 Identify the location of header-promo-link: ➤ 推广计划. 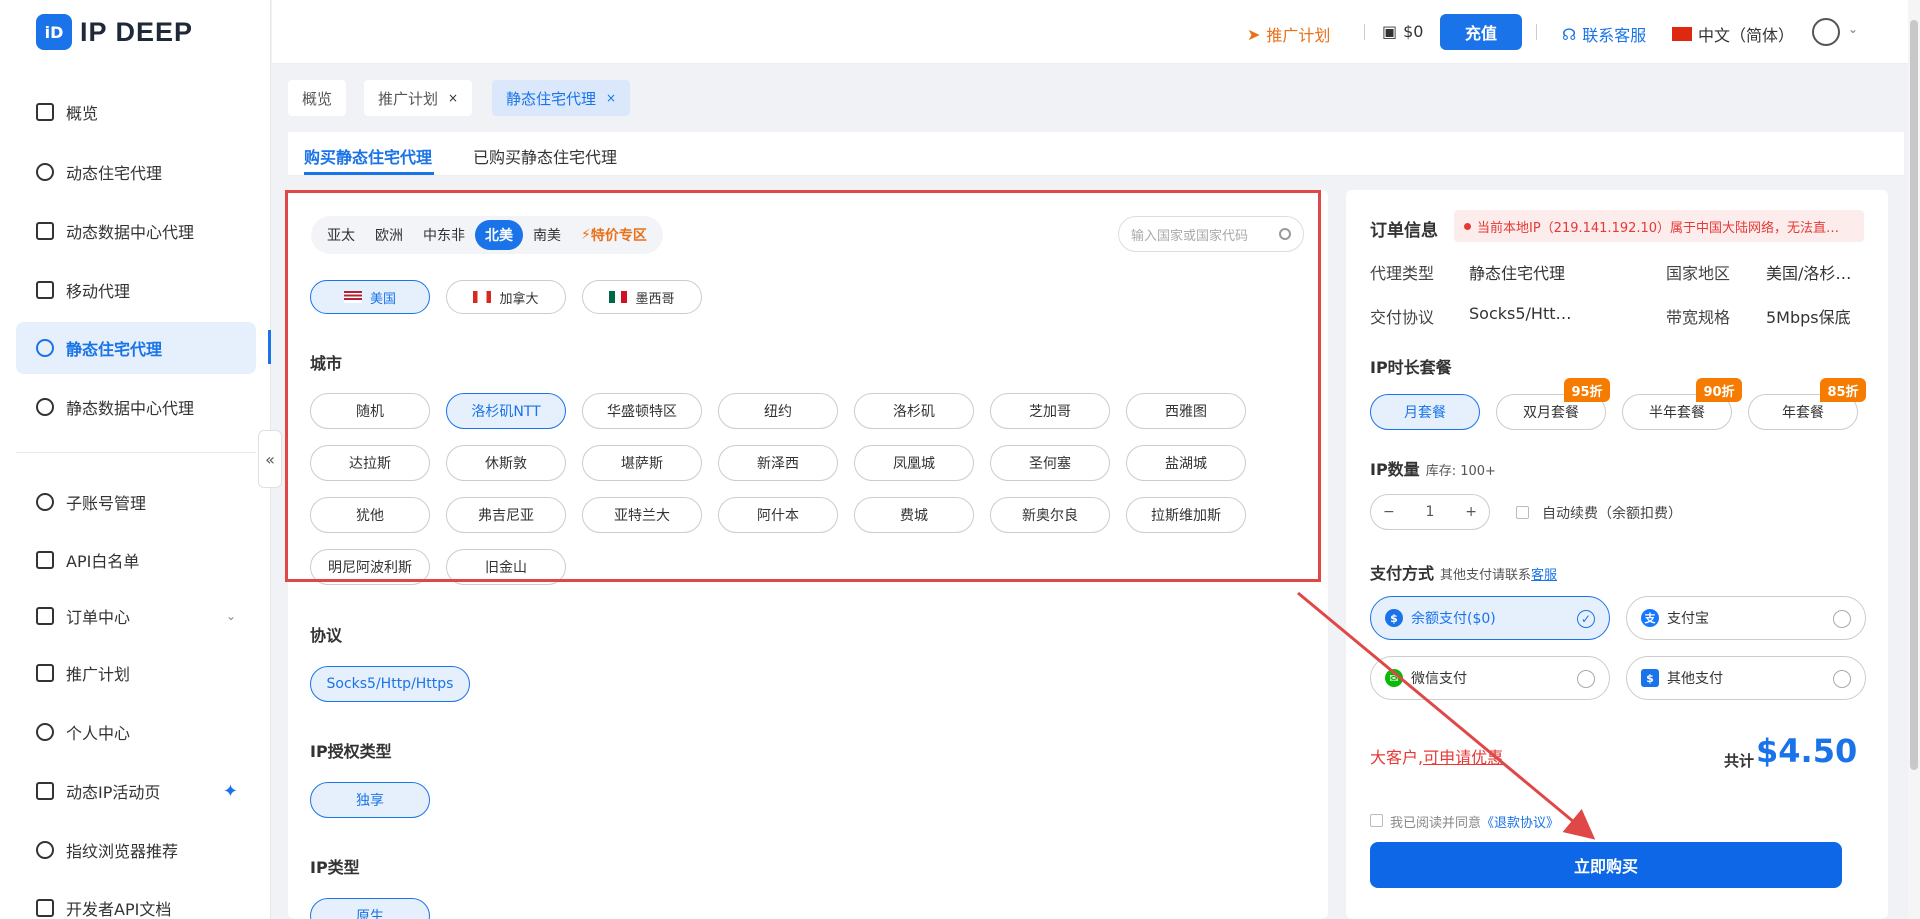
(1288, 34).